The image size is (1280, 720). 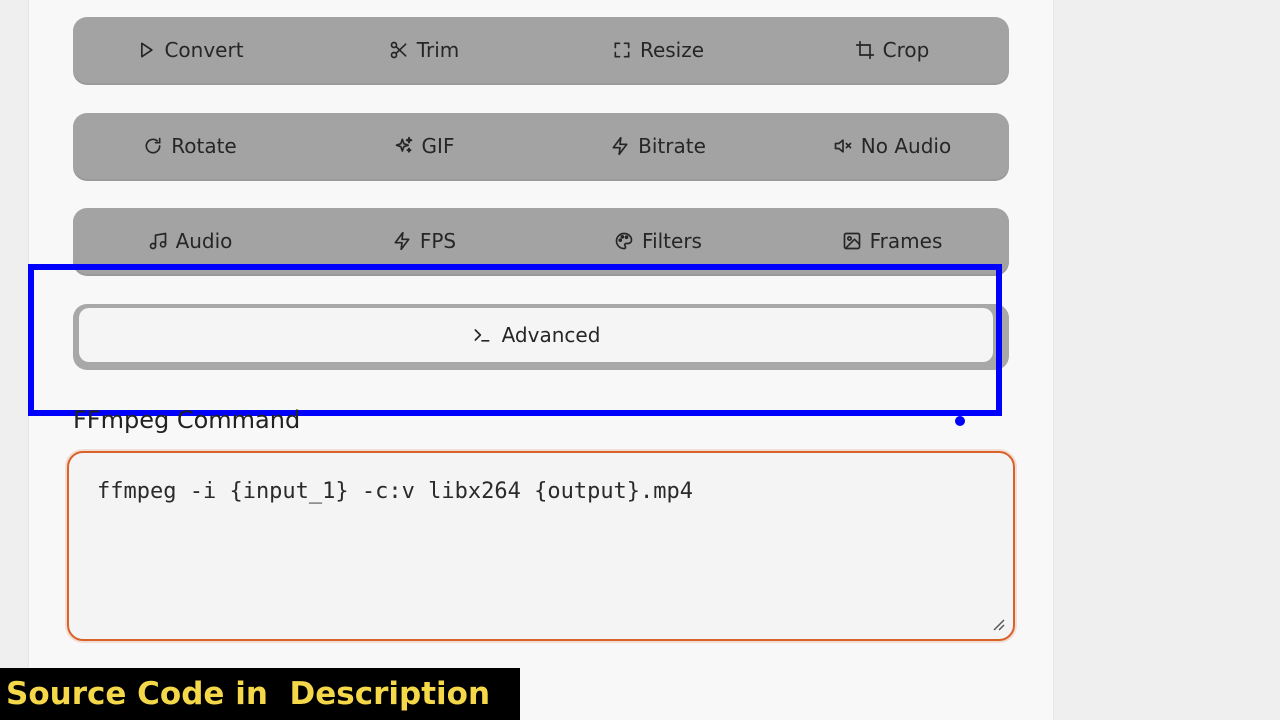 I want to click on advanced-button: Advanced, so click(x=536, y=335).